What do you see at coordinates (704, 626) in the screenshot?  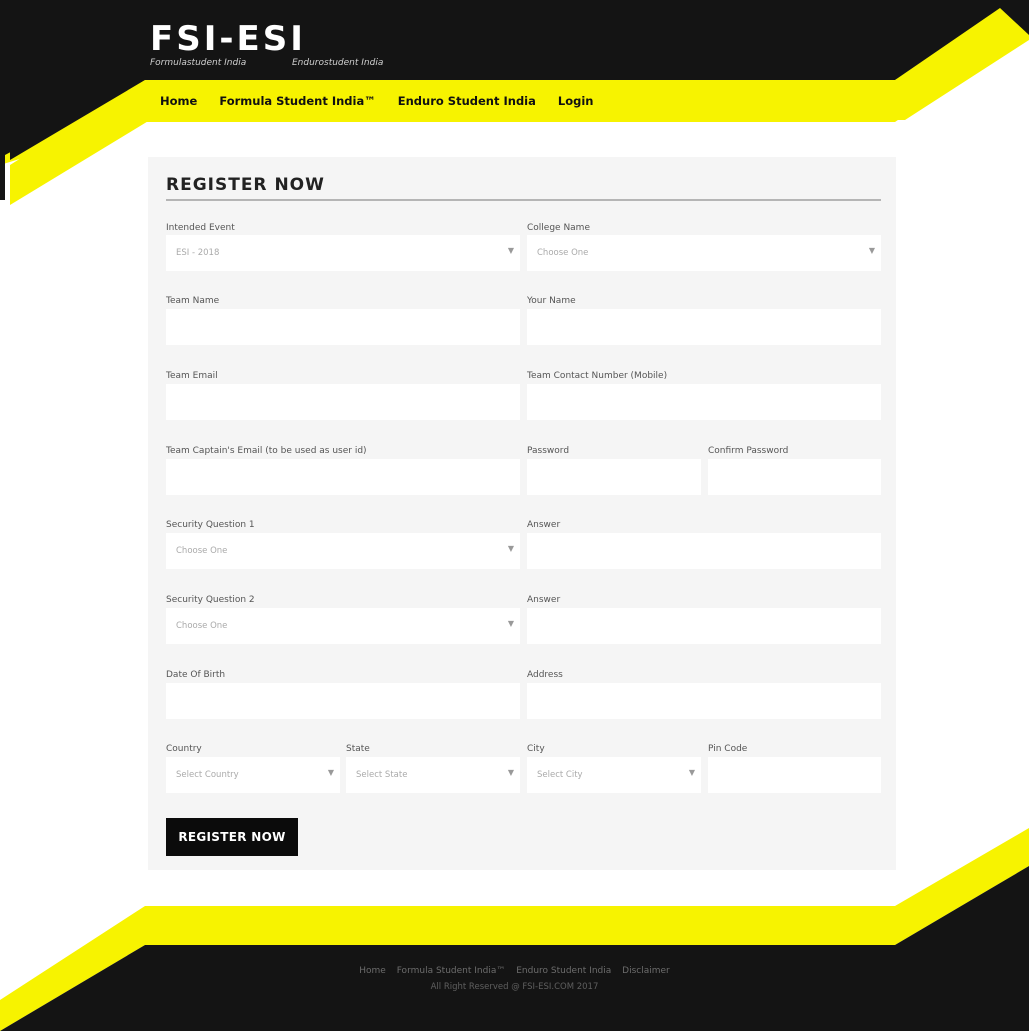 I see `answer-2-input` at bounding box center [704, 626].